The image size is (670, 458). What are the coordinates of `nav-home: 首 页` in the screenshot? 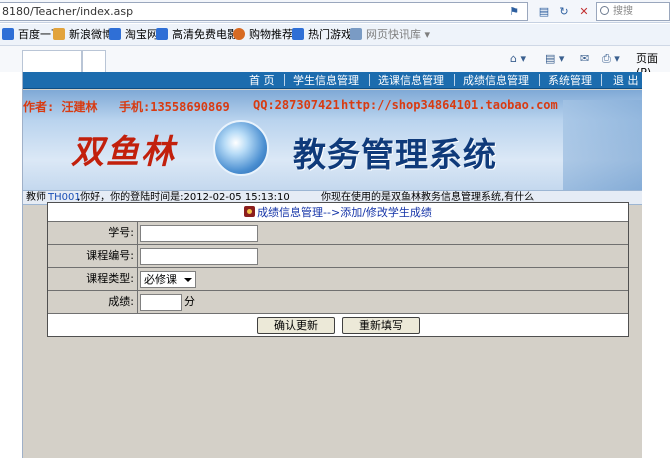 It's located at (262, 80).